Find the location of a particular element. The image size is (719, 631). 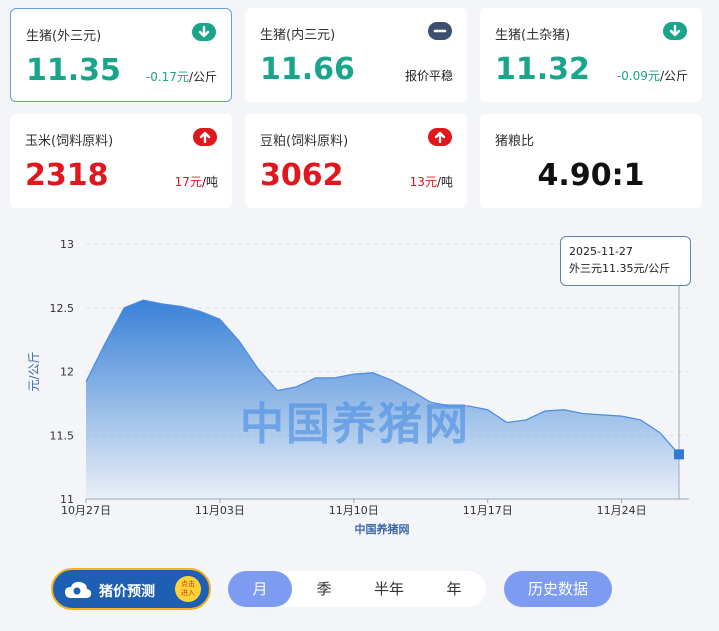

y-tick-label: 13 is located at coordinates (67, 244).